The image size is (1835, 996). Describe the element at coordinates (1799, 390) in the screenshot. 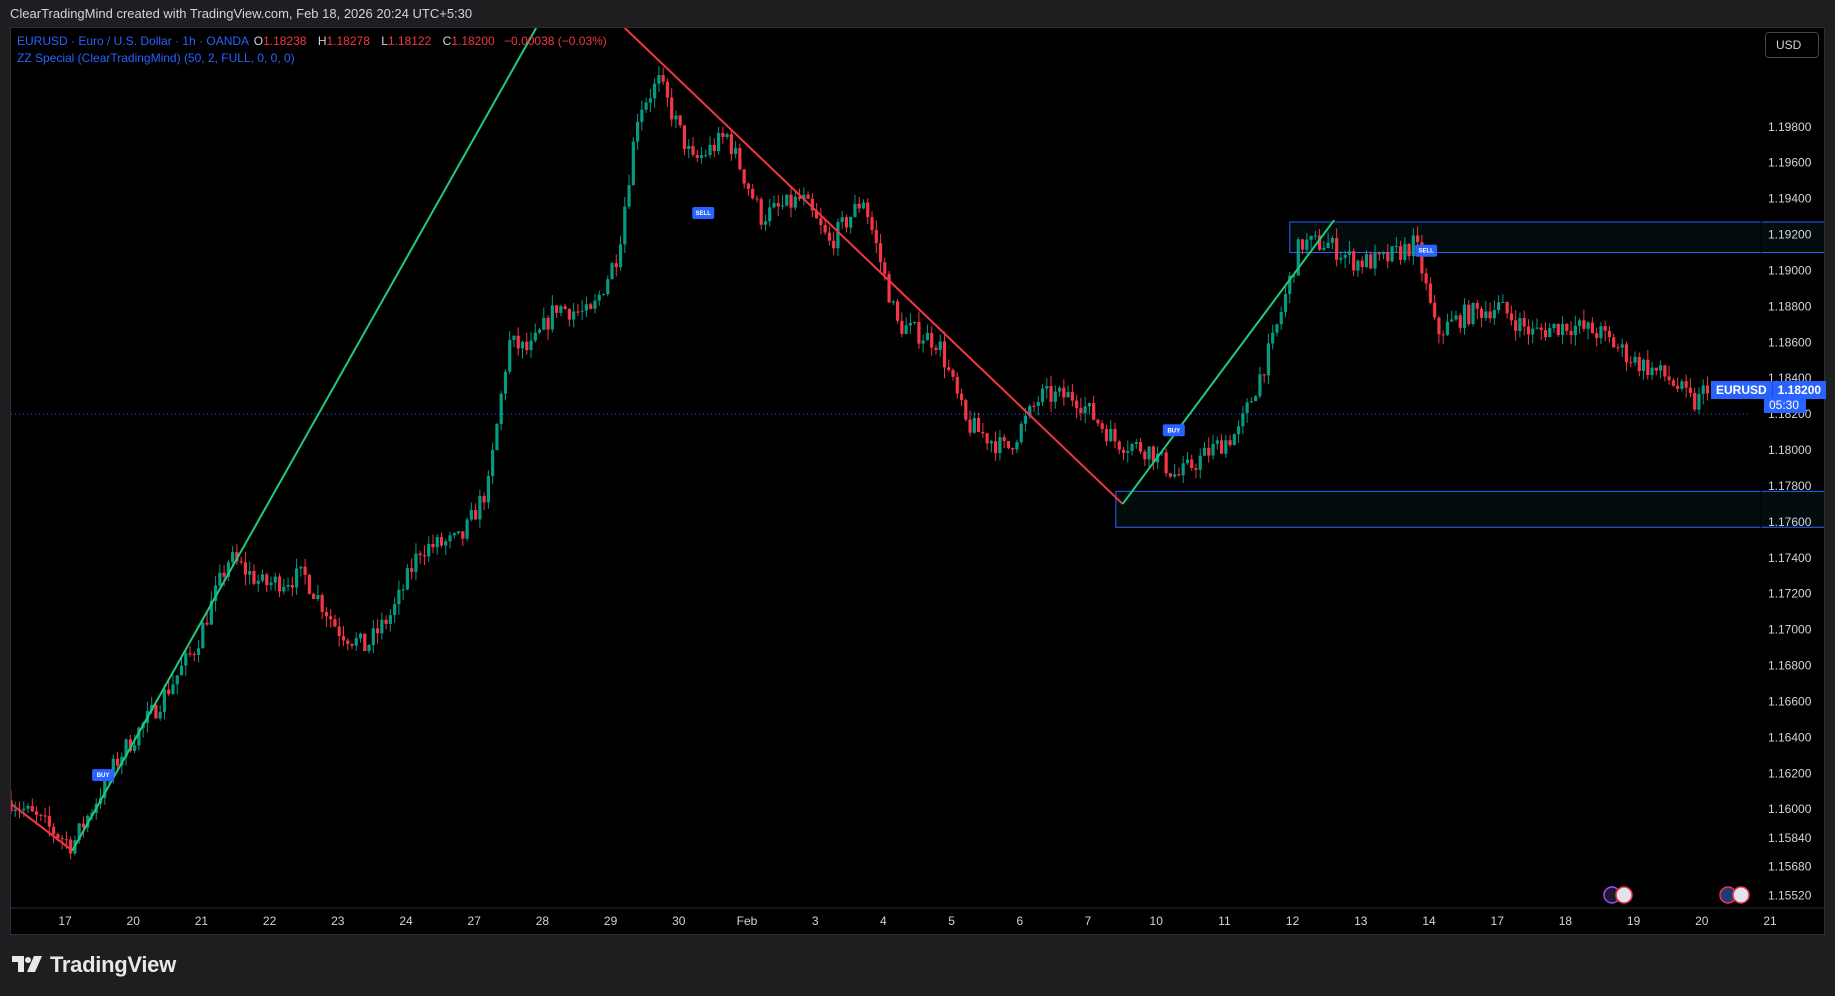

I see `badge-price: 1.18200` at that location.